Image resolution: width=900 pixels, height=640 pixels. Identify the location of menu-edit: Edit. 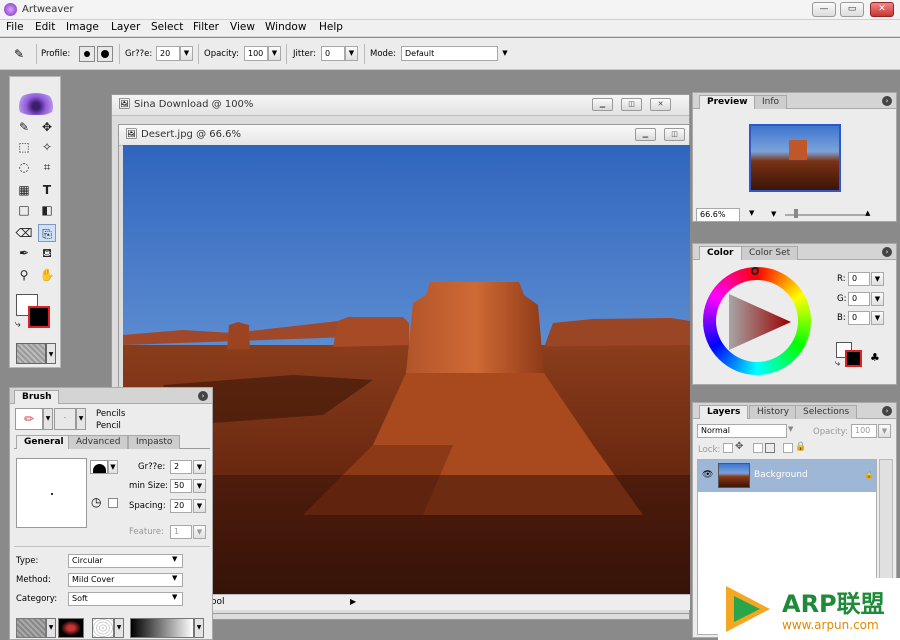
(45, 27).